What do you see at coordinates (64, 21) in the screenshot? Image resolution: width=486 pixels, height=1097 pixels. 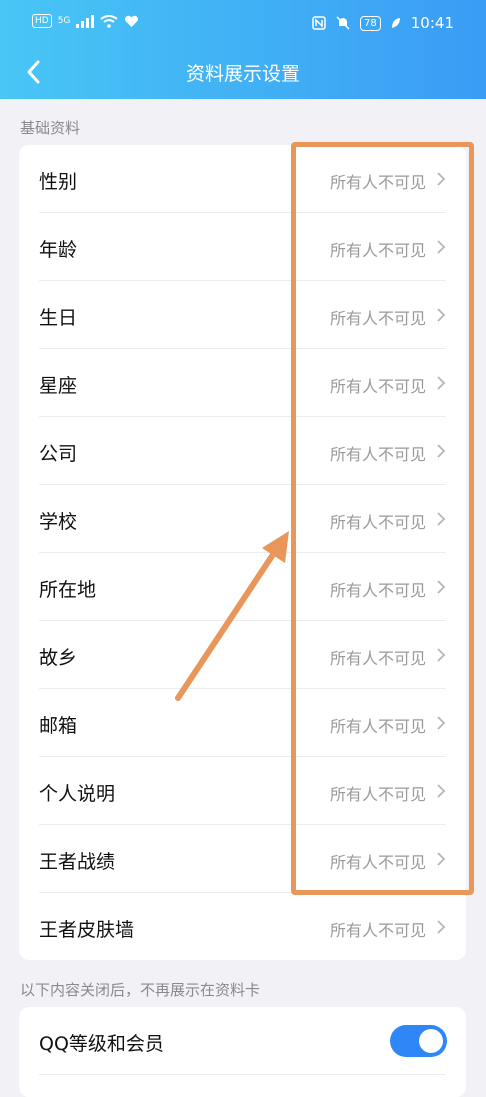 I see `network-type: 5G` at bounding box center [64, 21].